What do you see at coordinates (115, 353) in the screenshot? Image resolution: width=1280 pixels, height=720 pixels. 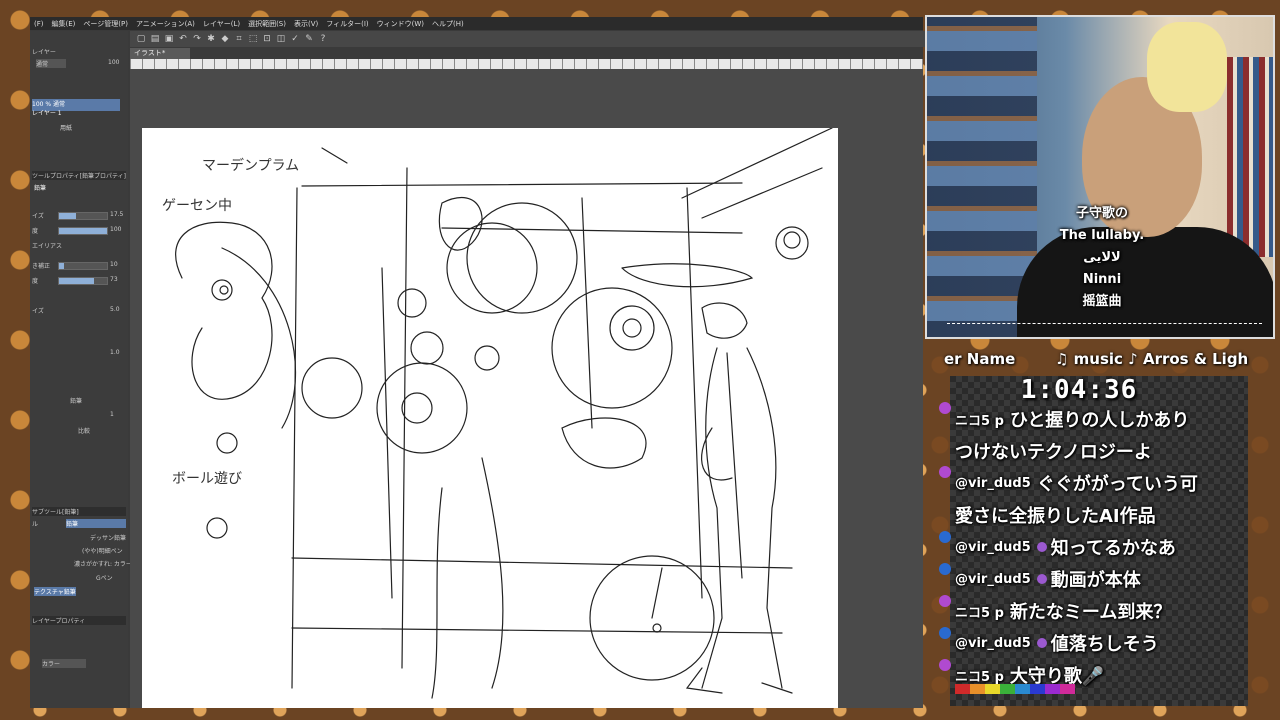 I see `value3: 1.0` at bounding box center [115, 353].